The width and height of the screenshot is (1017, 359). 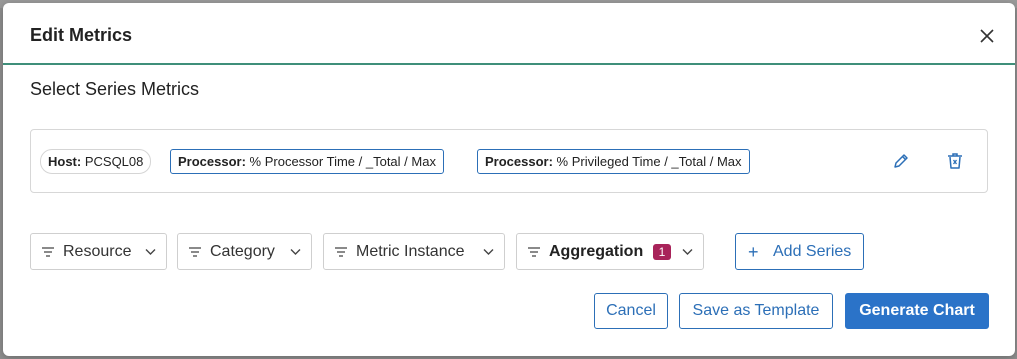 I want to click on filter-label: Category, so click(x=242, y=251).